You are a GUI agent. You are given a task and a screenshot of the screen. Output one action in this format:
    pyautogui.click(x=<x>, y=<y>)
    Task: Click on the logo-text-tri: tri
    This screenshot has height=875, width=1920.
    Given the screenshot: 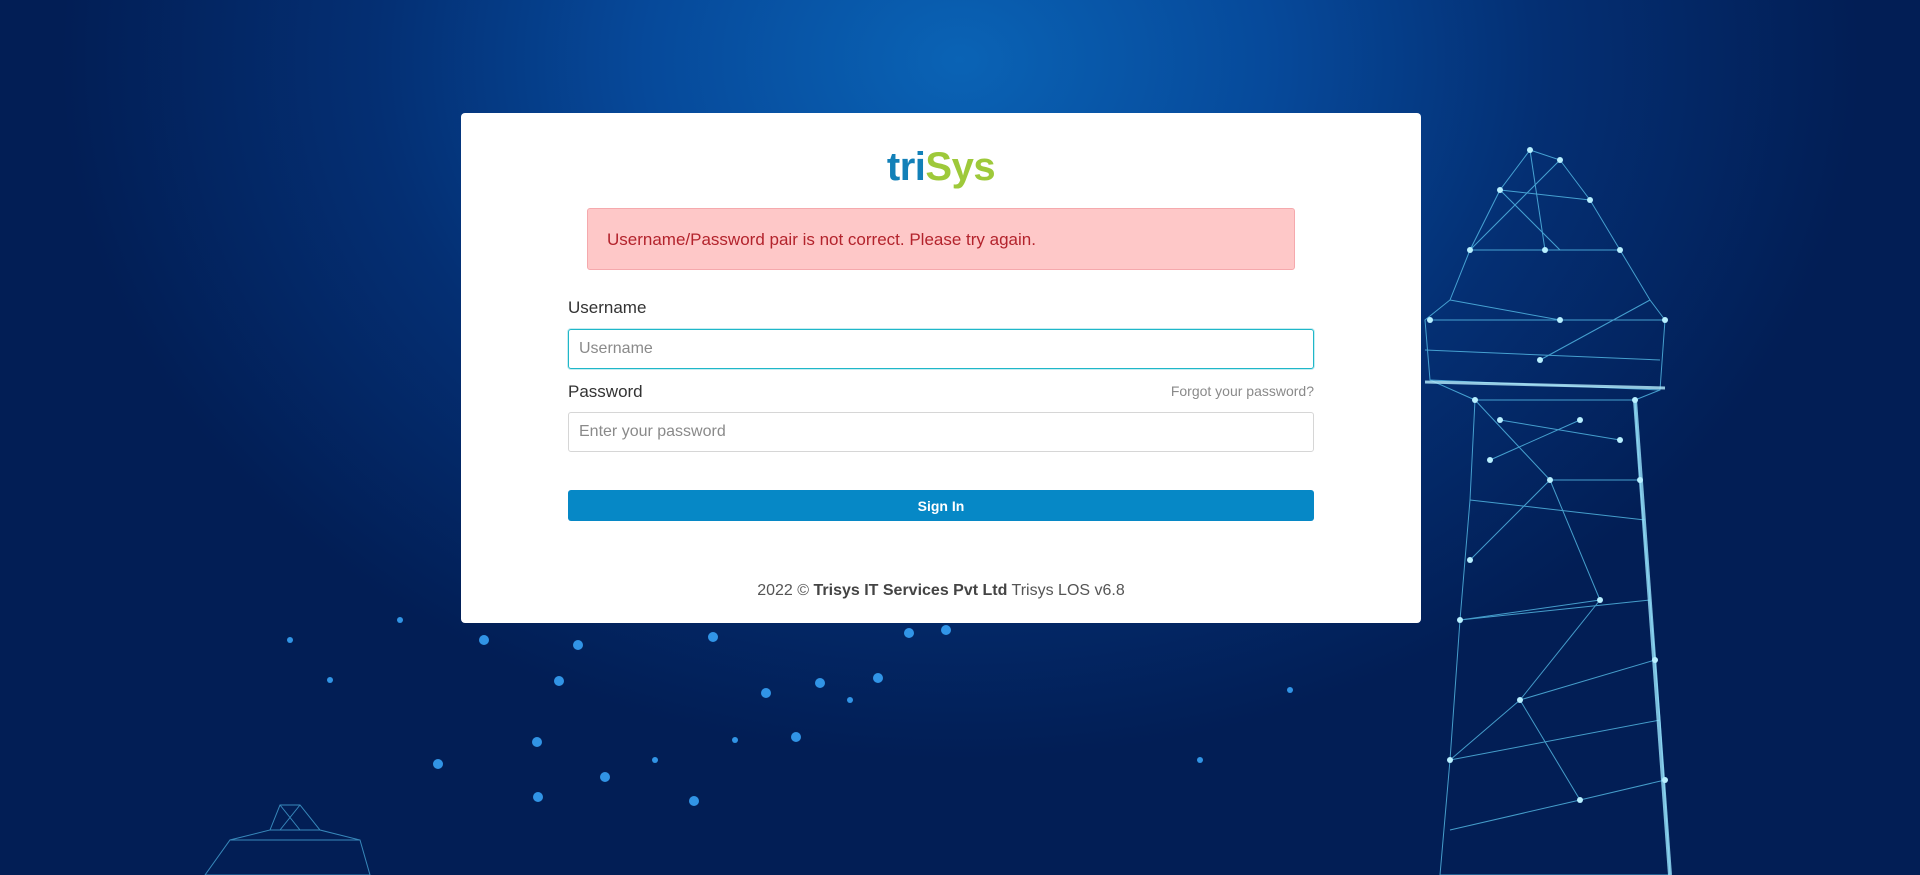 What is the action you would take?
    pyautogui.click(x=906, y=167)
    